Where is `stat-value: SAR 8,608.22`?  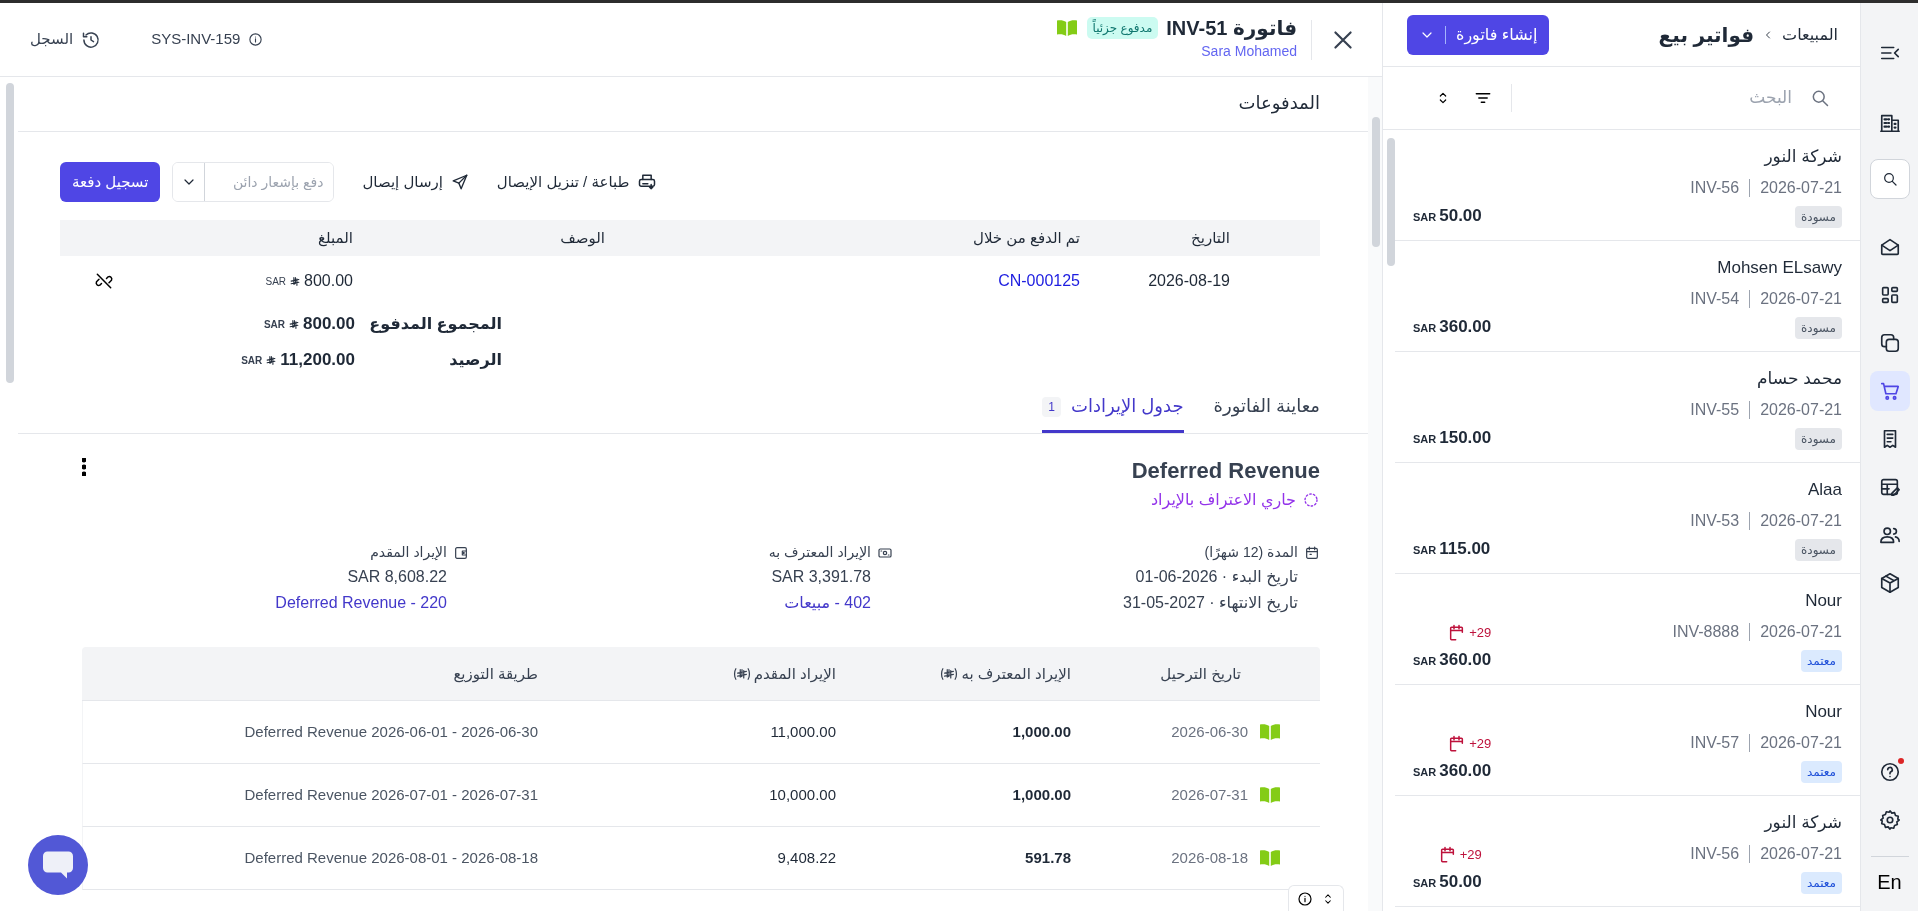 stat-value: SAR 8,608.22 is located at coordinates (397, 577).